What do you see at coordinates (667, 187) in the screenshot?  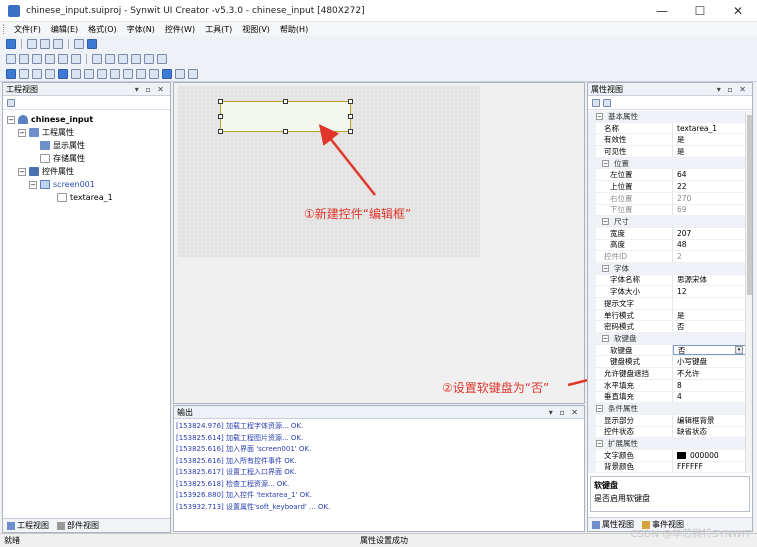 I see `property-row: 上位置 22` at bounding box center [667, 187].